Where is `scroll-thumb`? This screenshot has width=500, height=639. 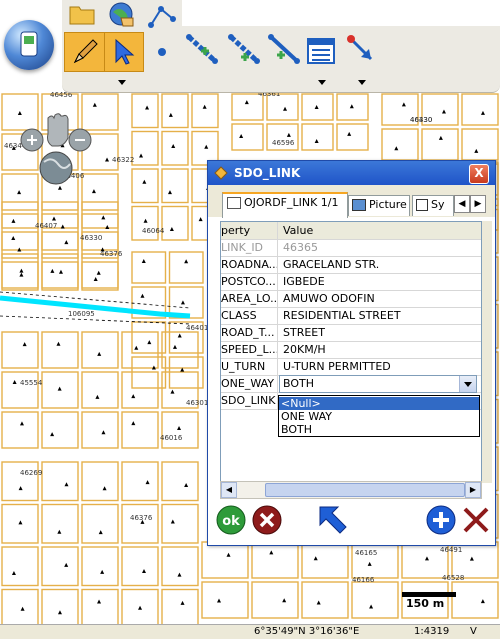
scroll-thumb is located at coordinates (365, 490).